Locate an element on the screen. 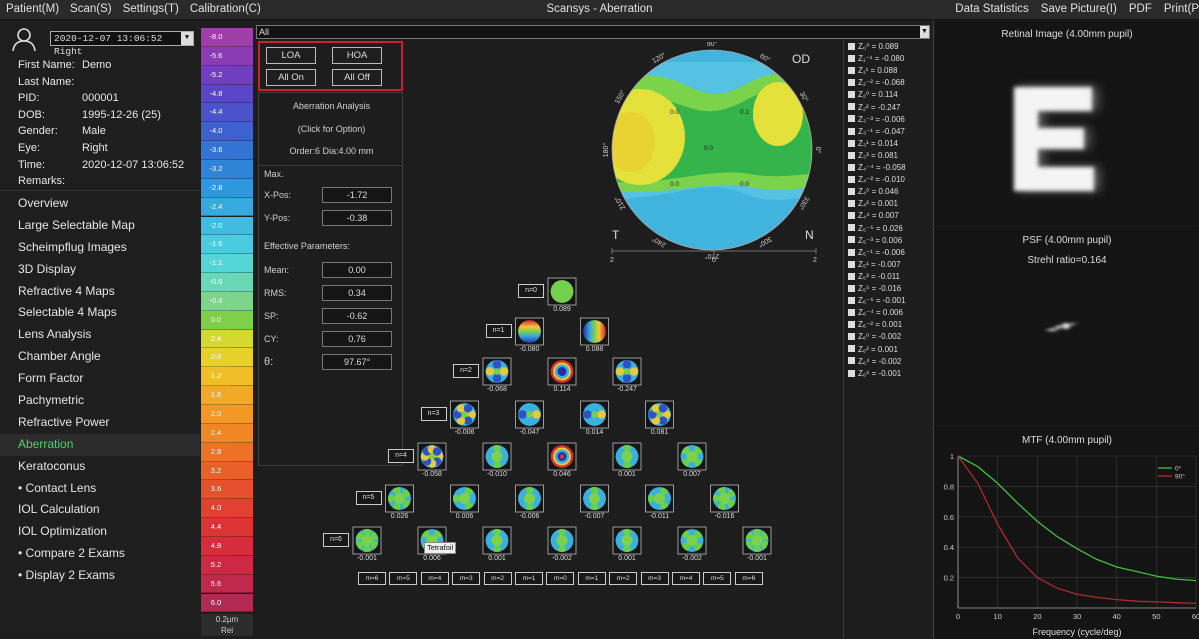 Image resolution: width=1199 pixels, height=639 pixels. zernike-coefficient-row: Z₁⁻¹ = -0.080 is located at coordinates (876, 59).